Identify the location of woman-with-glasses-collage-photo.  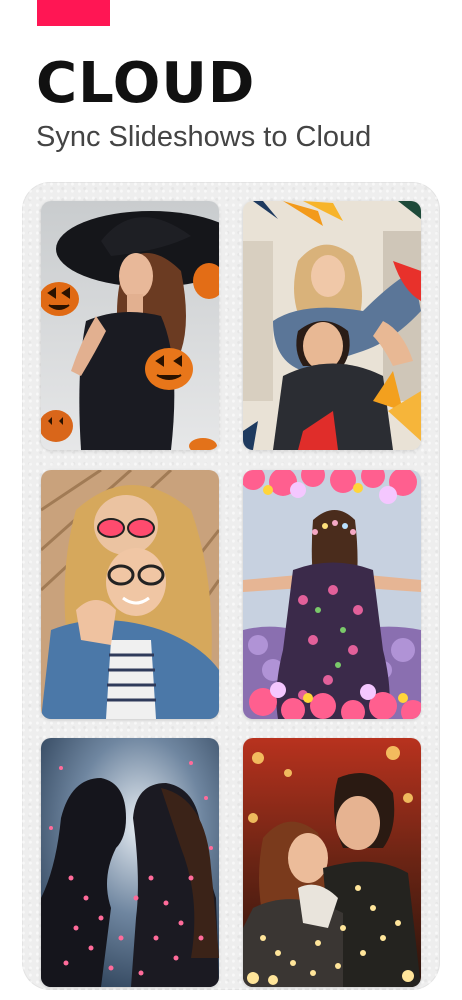
(130, 594).